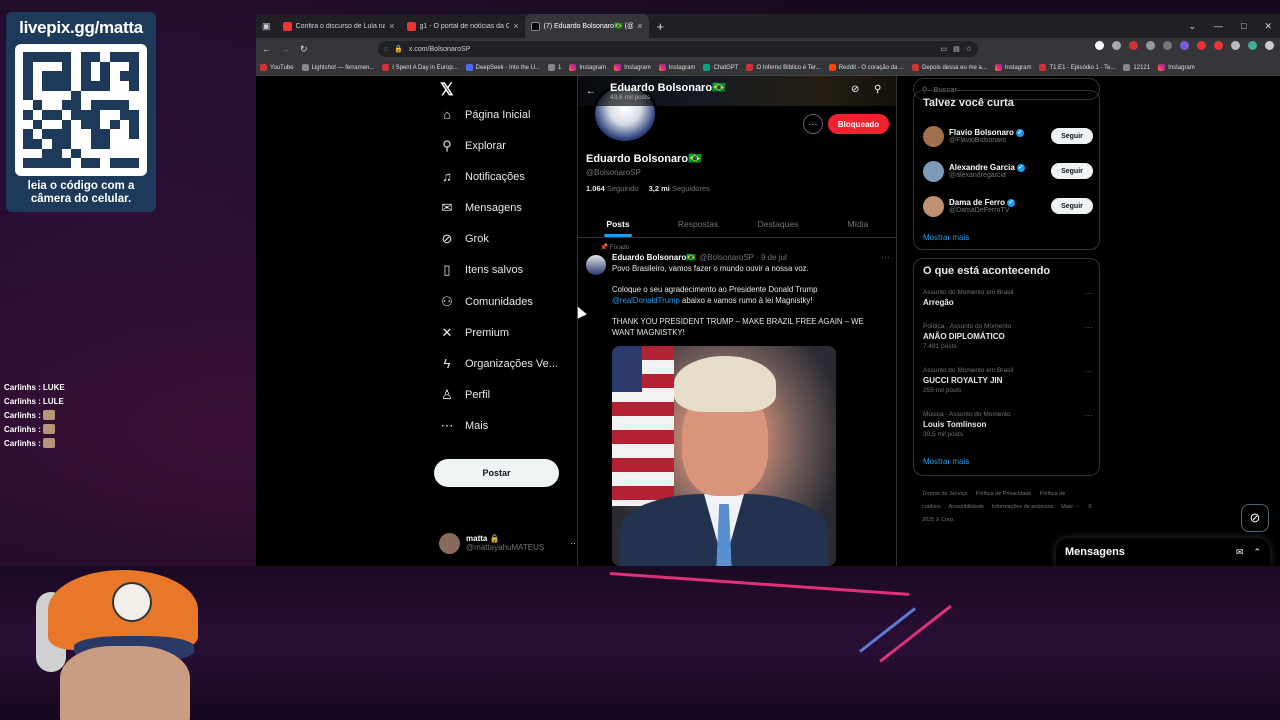  I want to click on reload-icon: ↻, so click(304, 49).